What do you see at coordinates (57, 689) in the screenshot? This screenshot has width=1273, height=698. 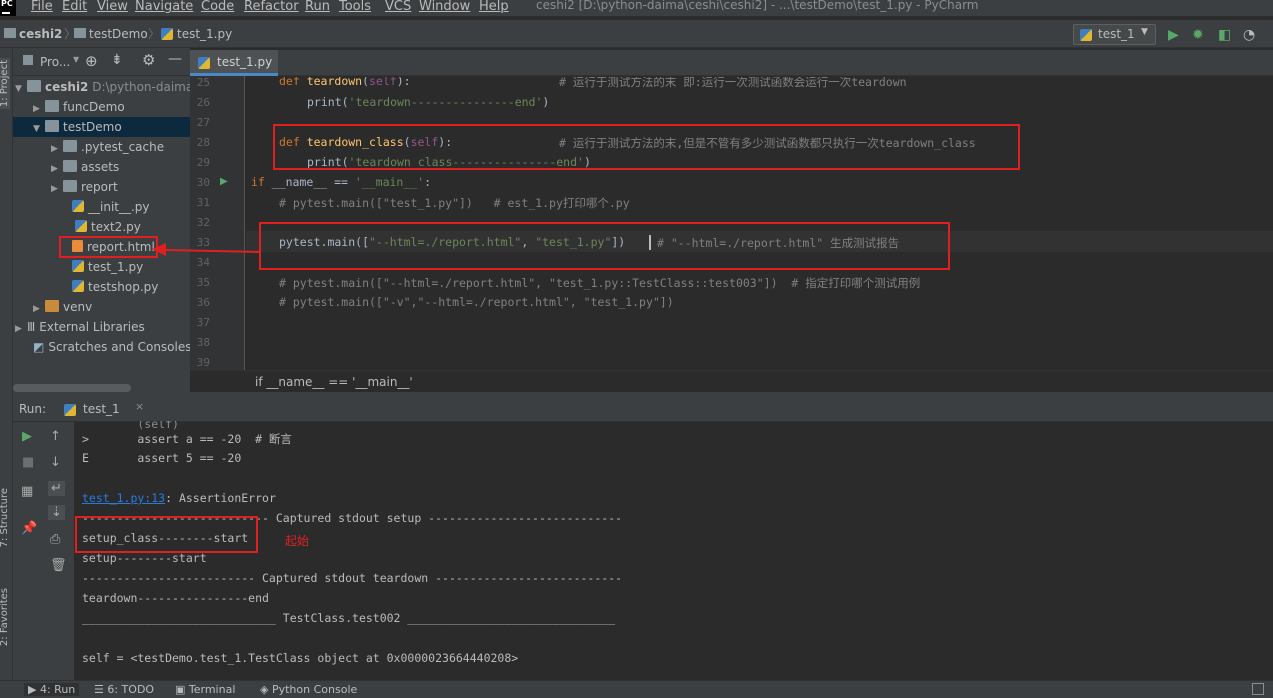 I see `tool-tab-label: 4: Run` at bounding box center [57, 689].